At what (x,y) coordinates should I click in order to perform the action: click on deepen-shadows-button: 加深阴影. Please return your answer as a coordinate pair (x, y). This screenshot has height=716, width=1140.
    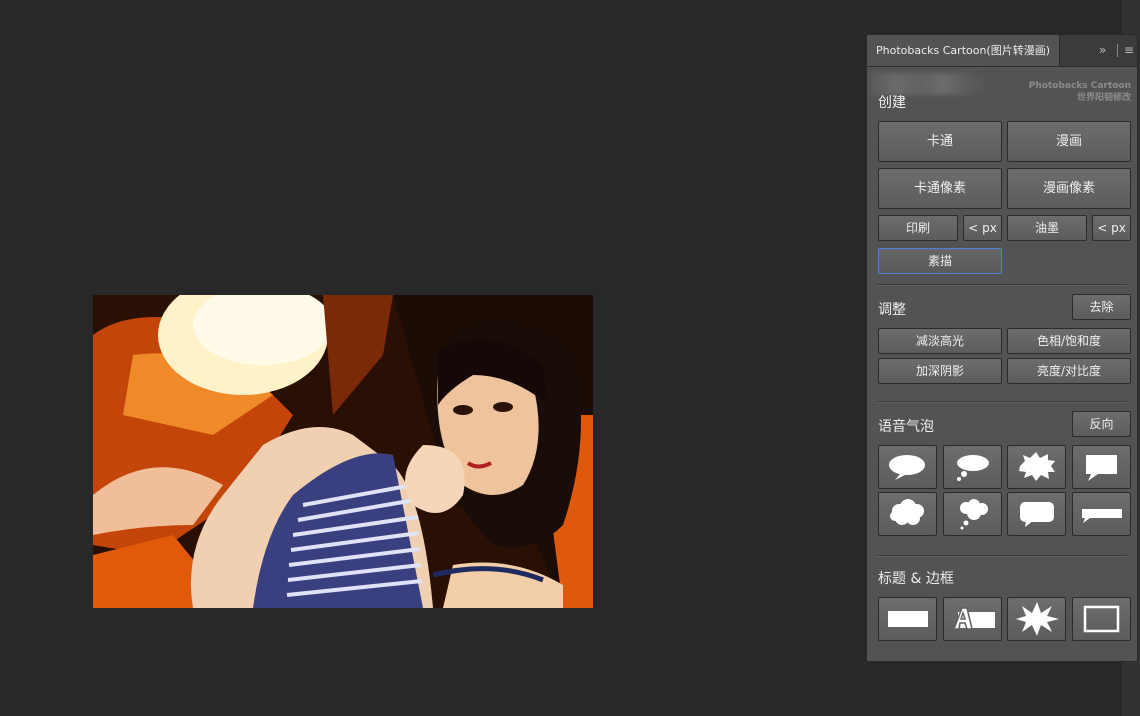
    Looking at the image, I should click on (940, 371).